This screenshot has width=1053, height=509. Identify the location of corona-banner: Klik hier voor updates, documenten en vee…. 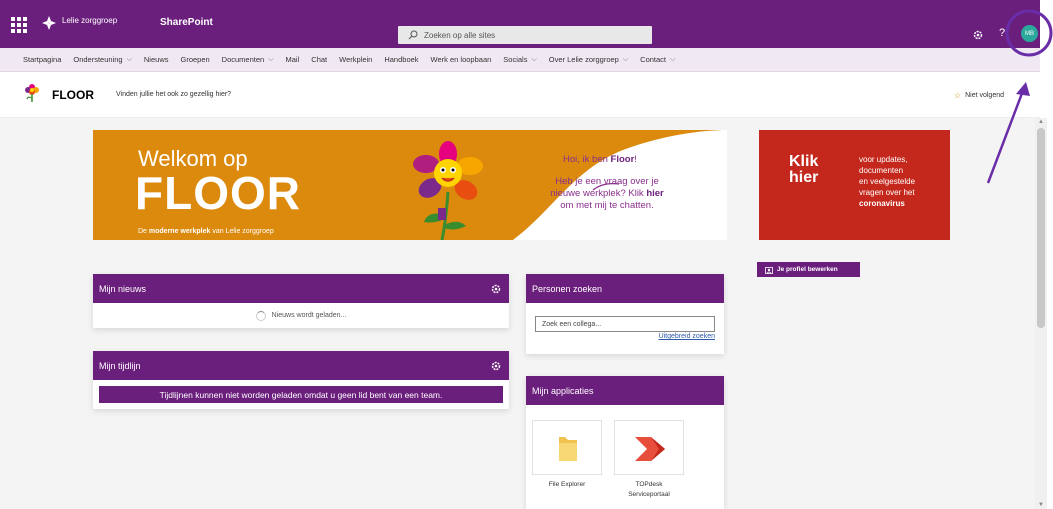
(854, 185).